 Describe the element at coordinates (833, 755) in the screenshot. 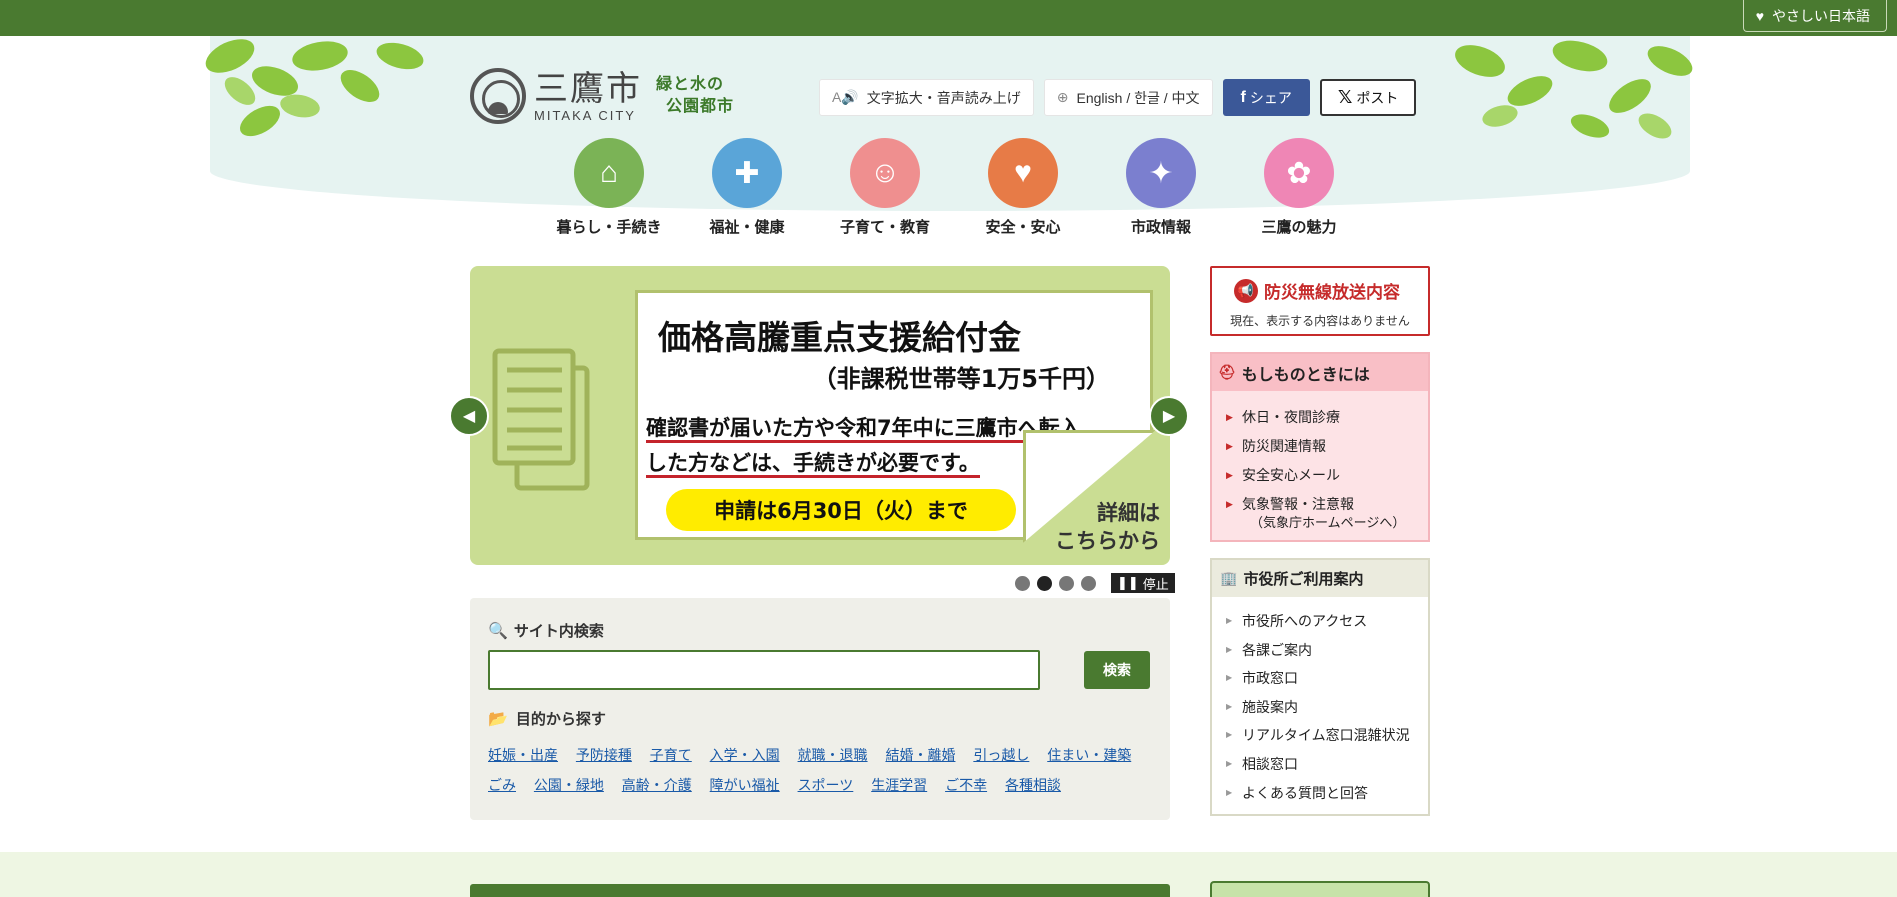

I see `purpose-link: 就職・退職` at that location.